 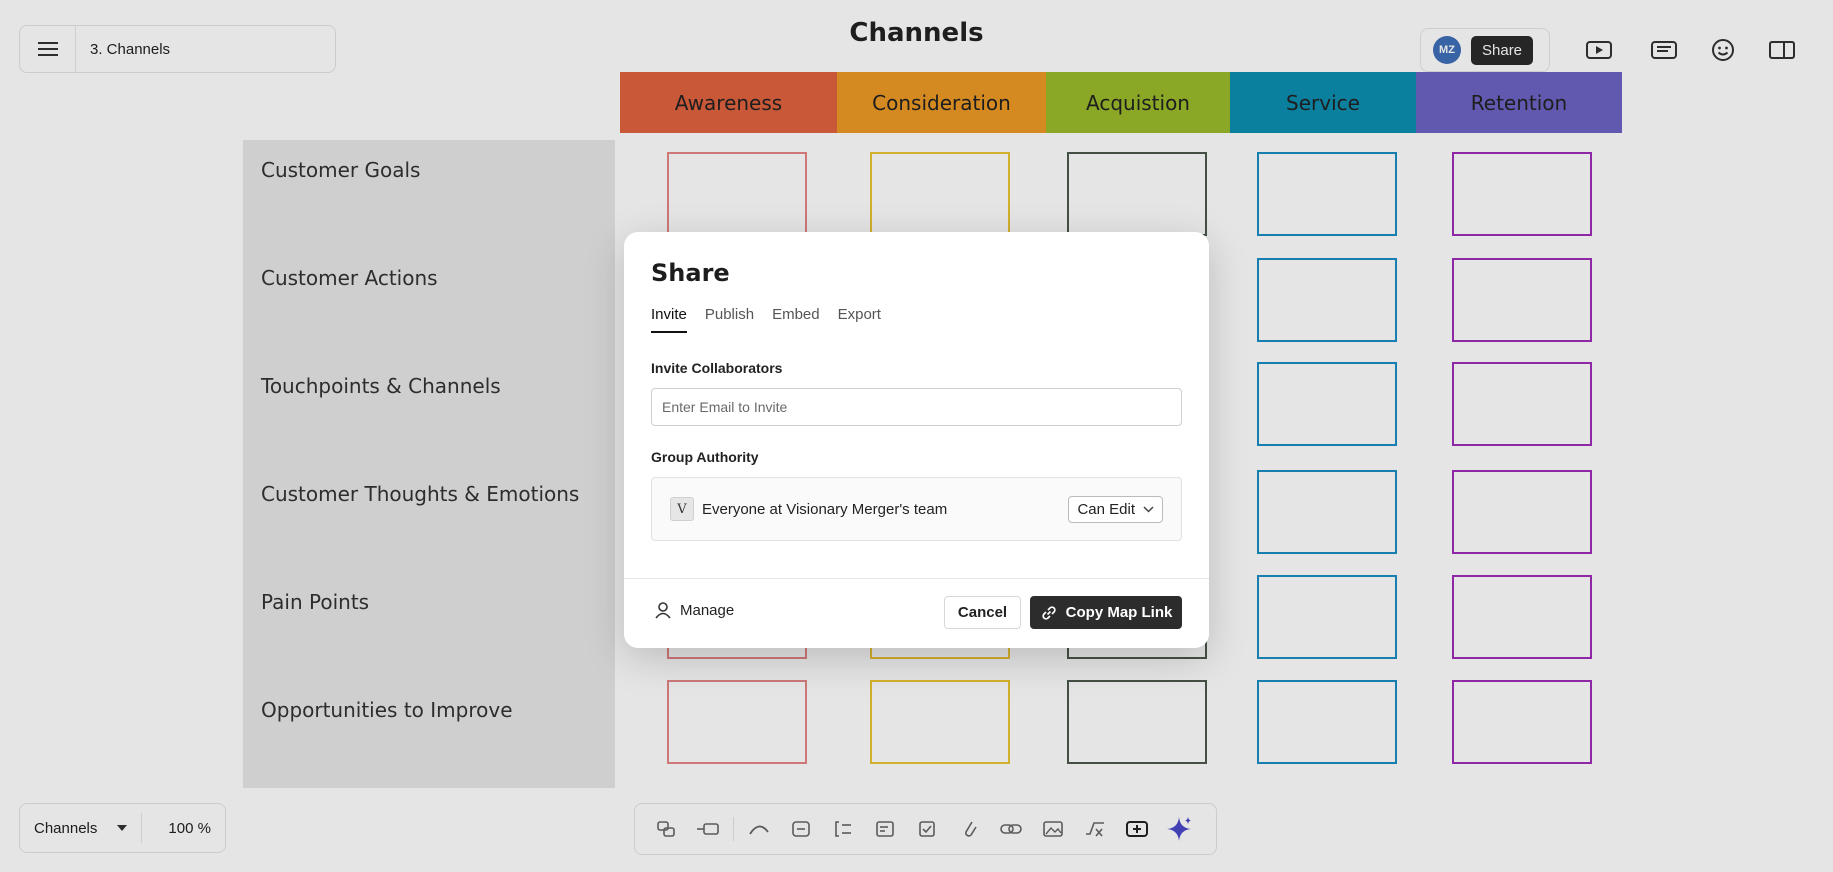 What do you see at coordinates (717, 368) in the screenshot?
I see `invite-collaborators-label: Invite Collaborators` at bounding box center [717, 368].